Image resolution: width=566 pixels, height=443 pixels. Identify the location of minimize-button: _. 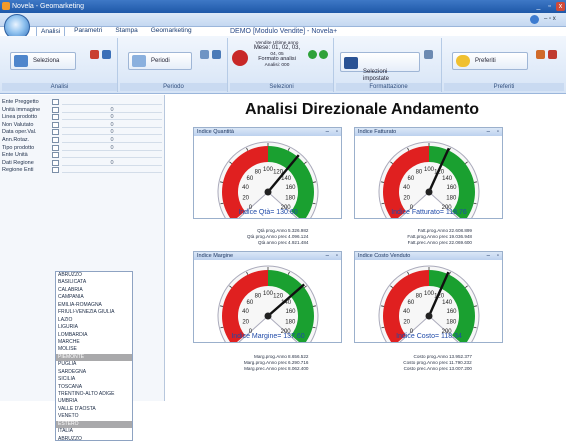
(538, 6).